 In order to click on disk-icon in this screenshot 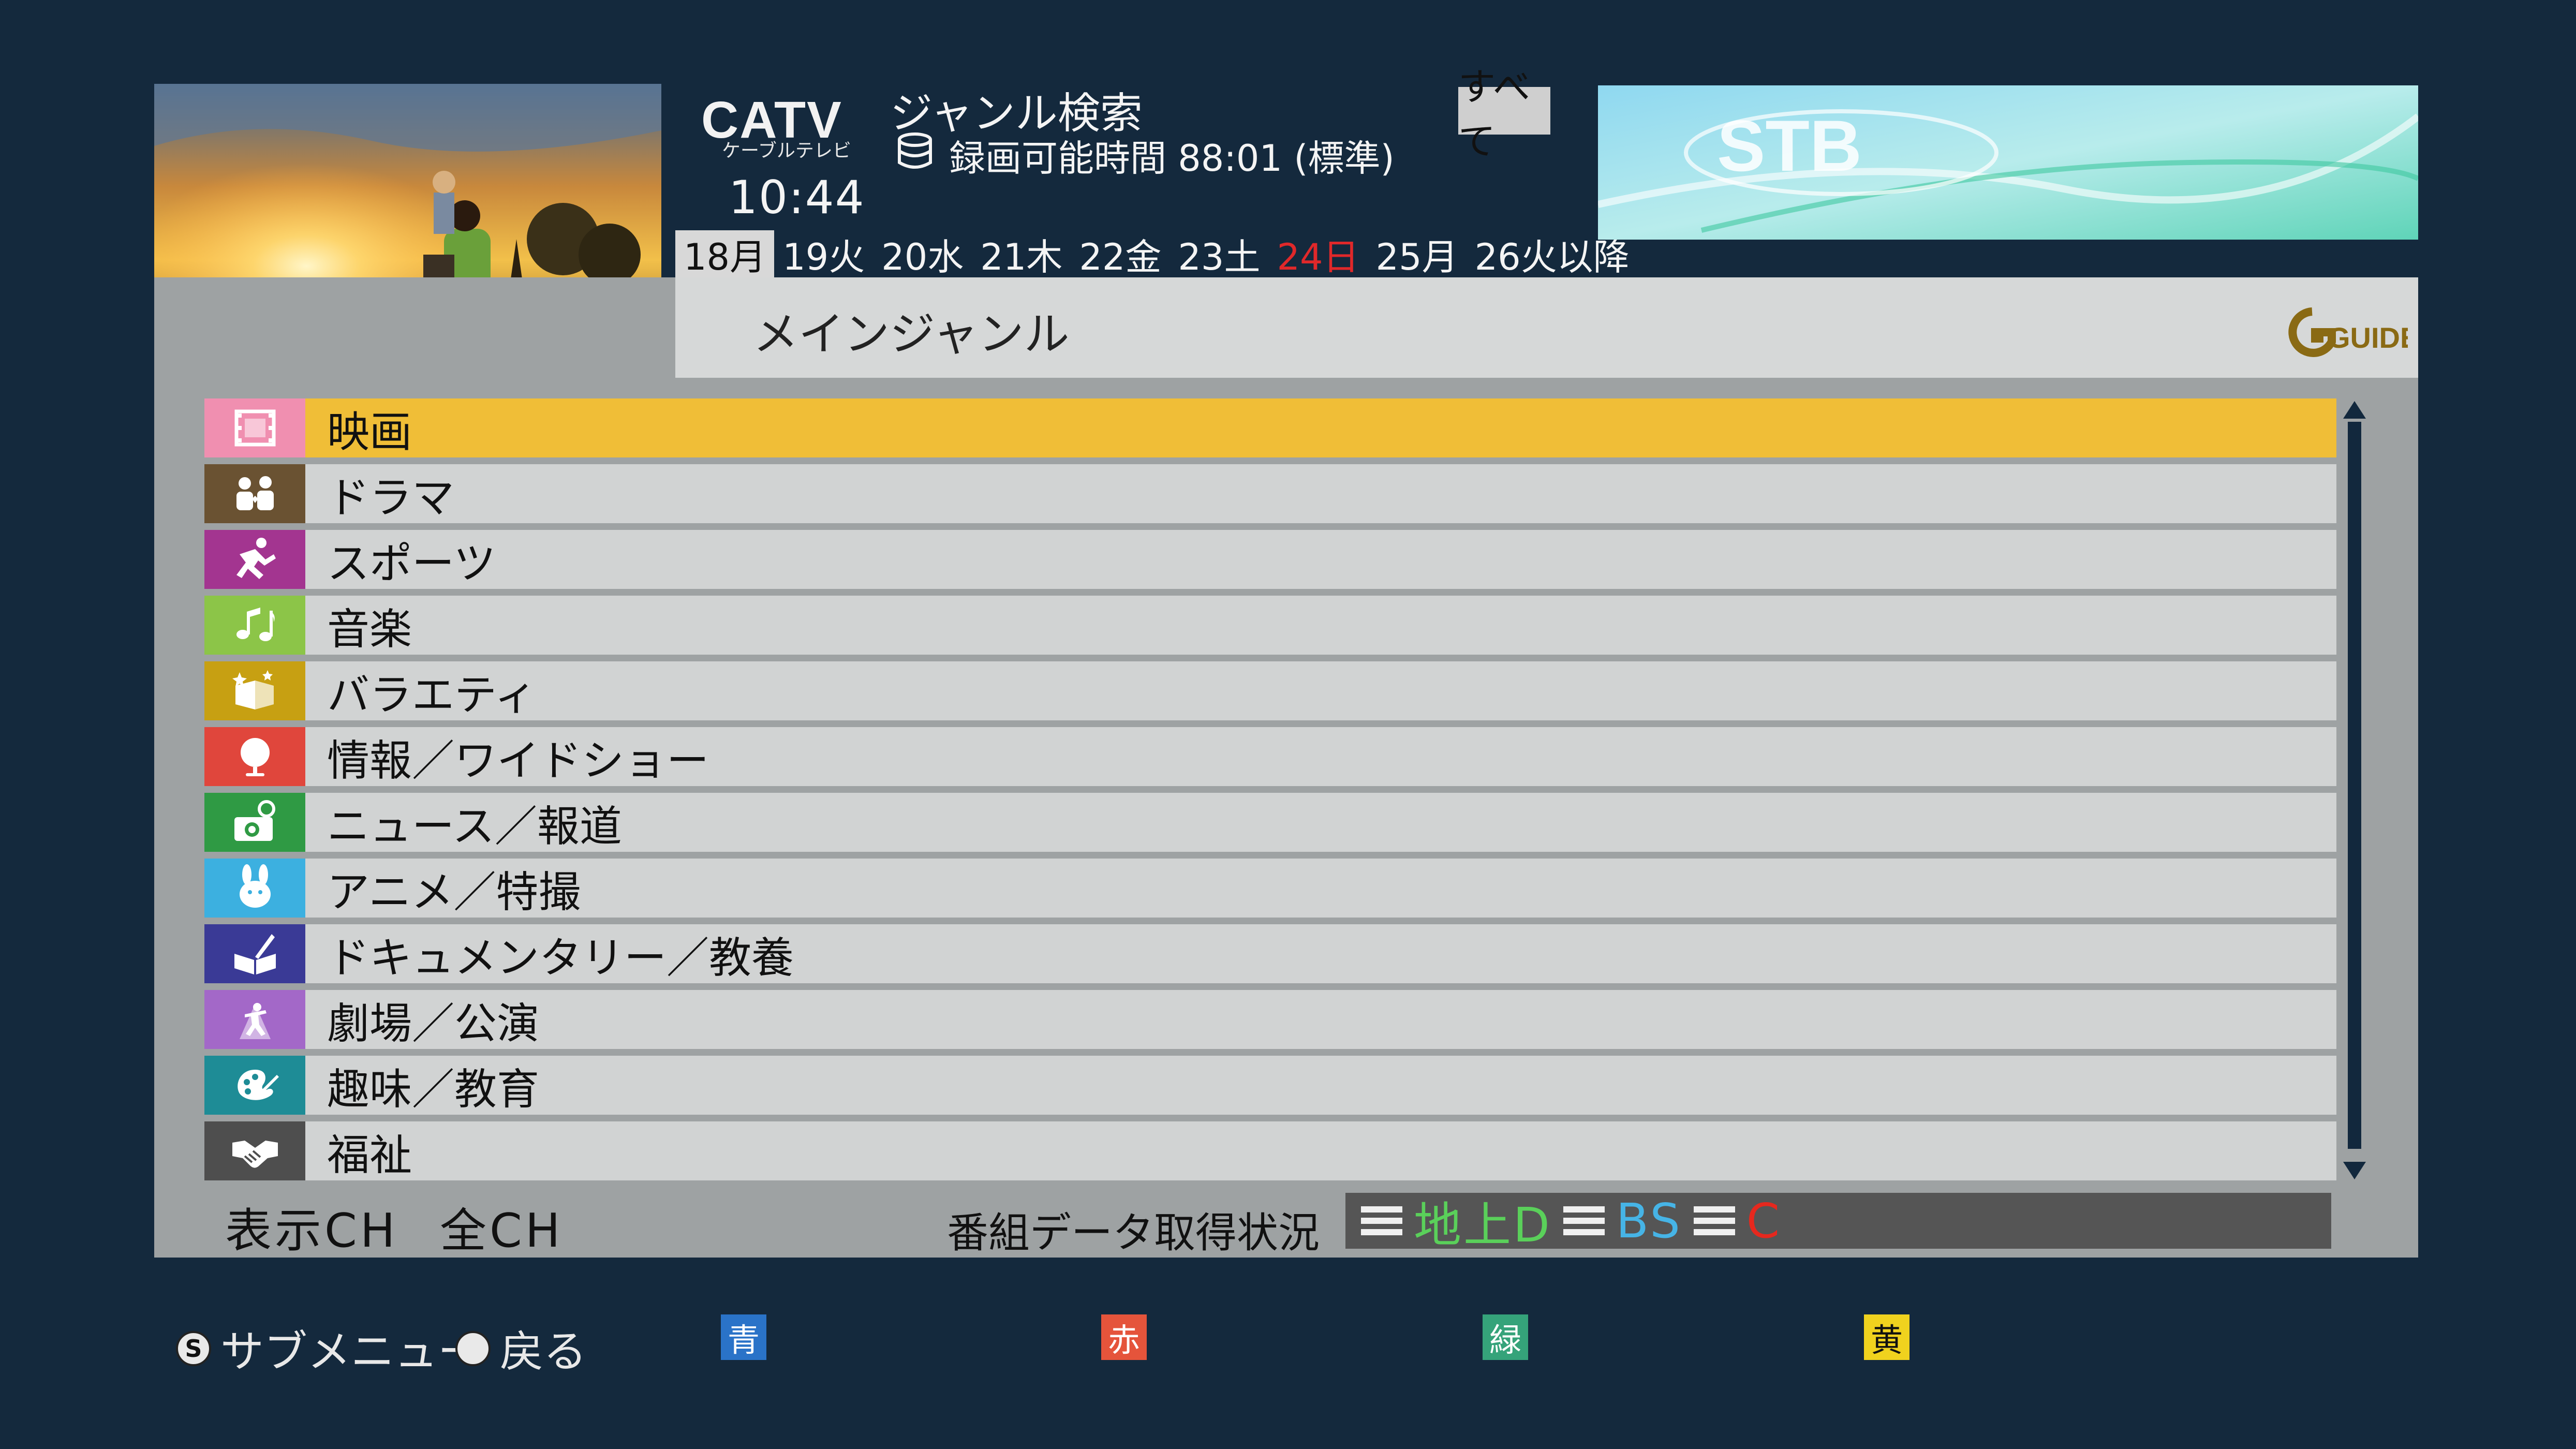, I will do `click(915, 155)`.